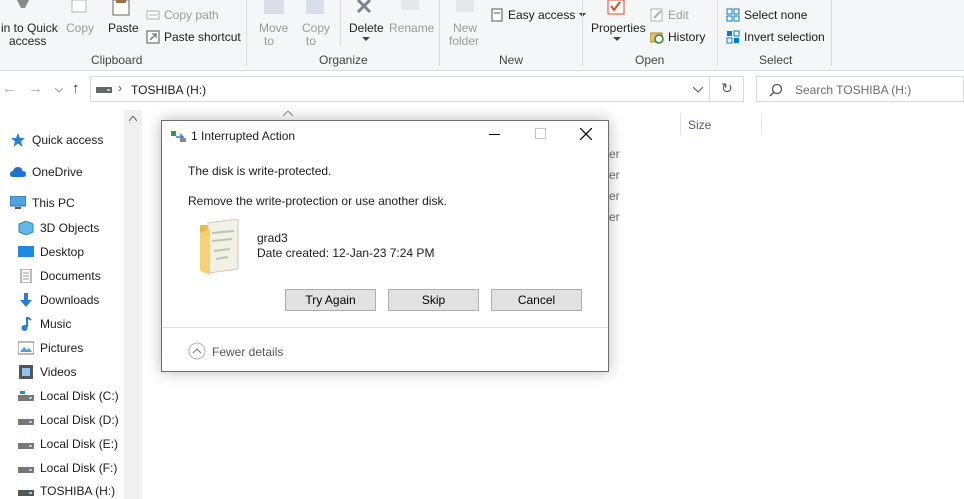 The height and width of the screenshot is (499, 964). I want to click on recent-locations-chevron-icon, so click(59, 90).